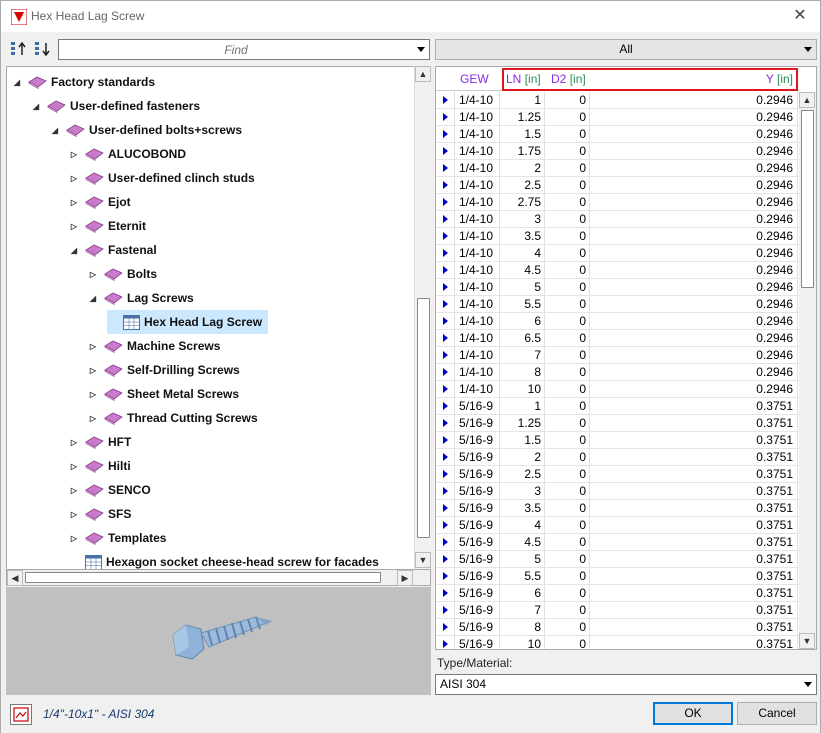  I want to click on tree-item: ◢ Factory standards, so click(83, 82).